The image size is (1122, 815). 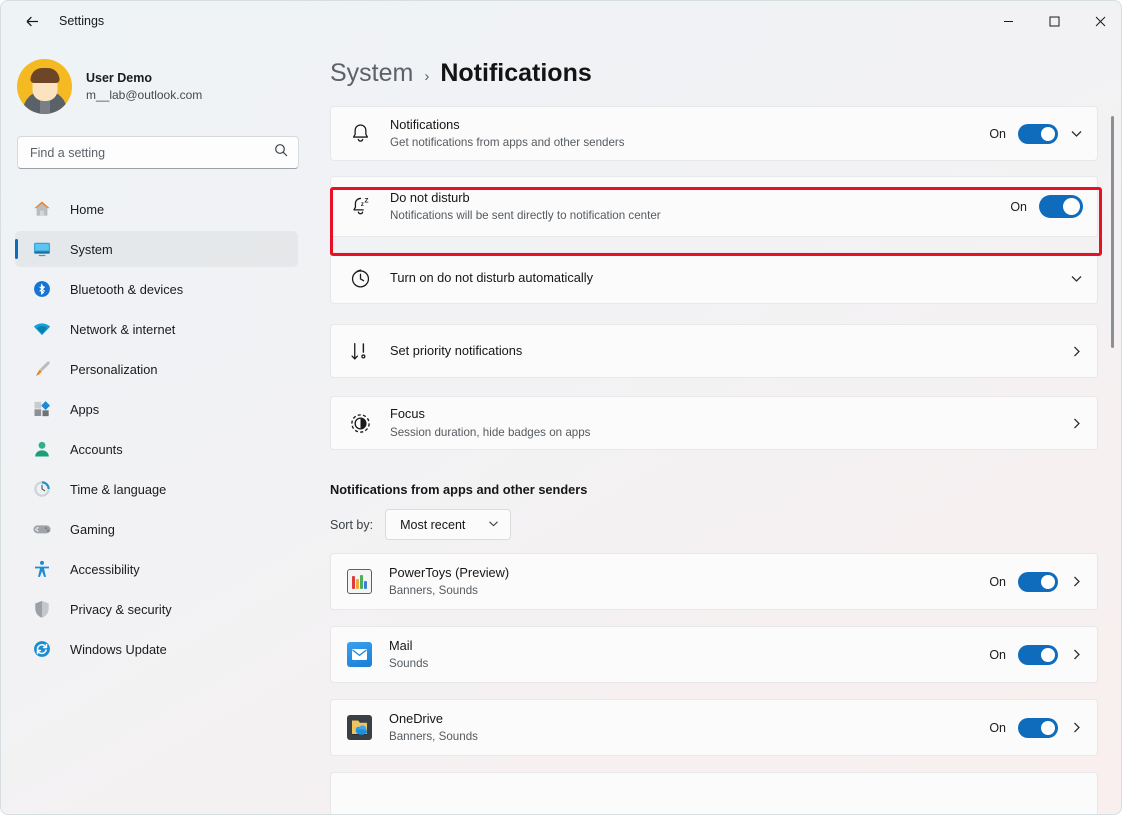 I want to click on system-monitor-icon, so click(x=42, y=249).